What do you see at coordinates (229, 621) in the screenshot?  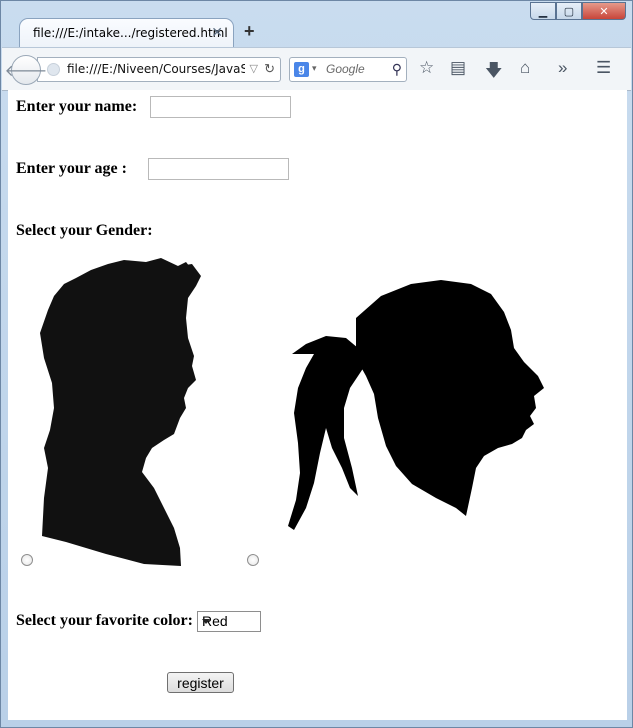 I see `color-select: Red` at bounding box center [229, 621].